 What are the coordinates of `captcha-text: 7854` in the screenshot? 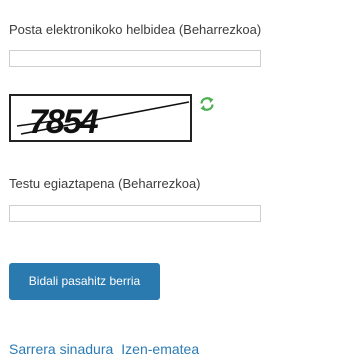 It's located at (64, 121).